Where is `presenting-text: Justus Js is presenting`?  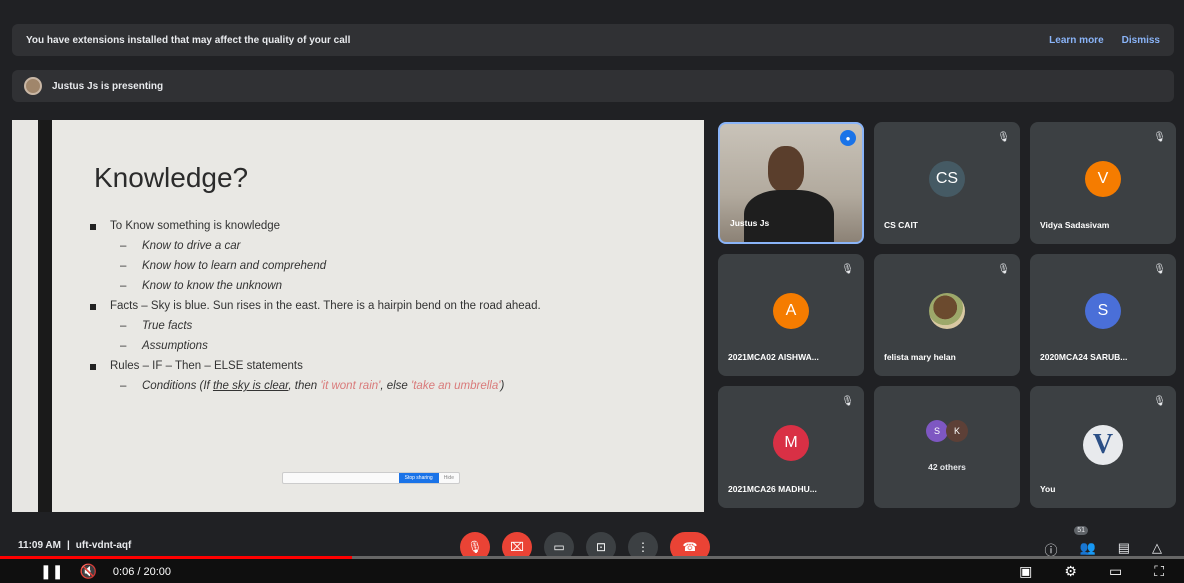 presenting-text: Justus Js is presenting is located at coordinates (108, 86).